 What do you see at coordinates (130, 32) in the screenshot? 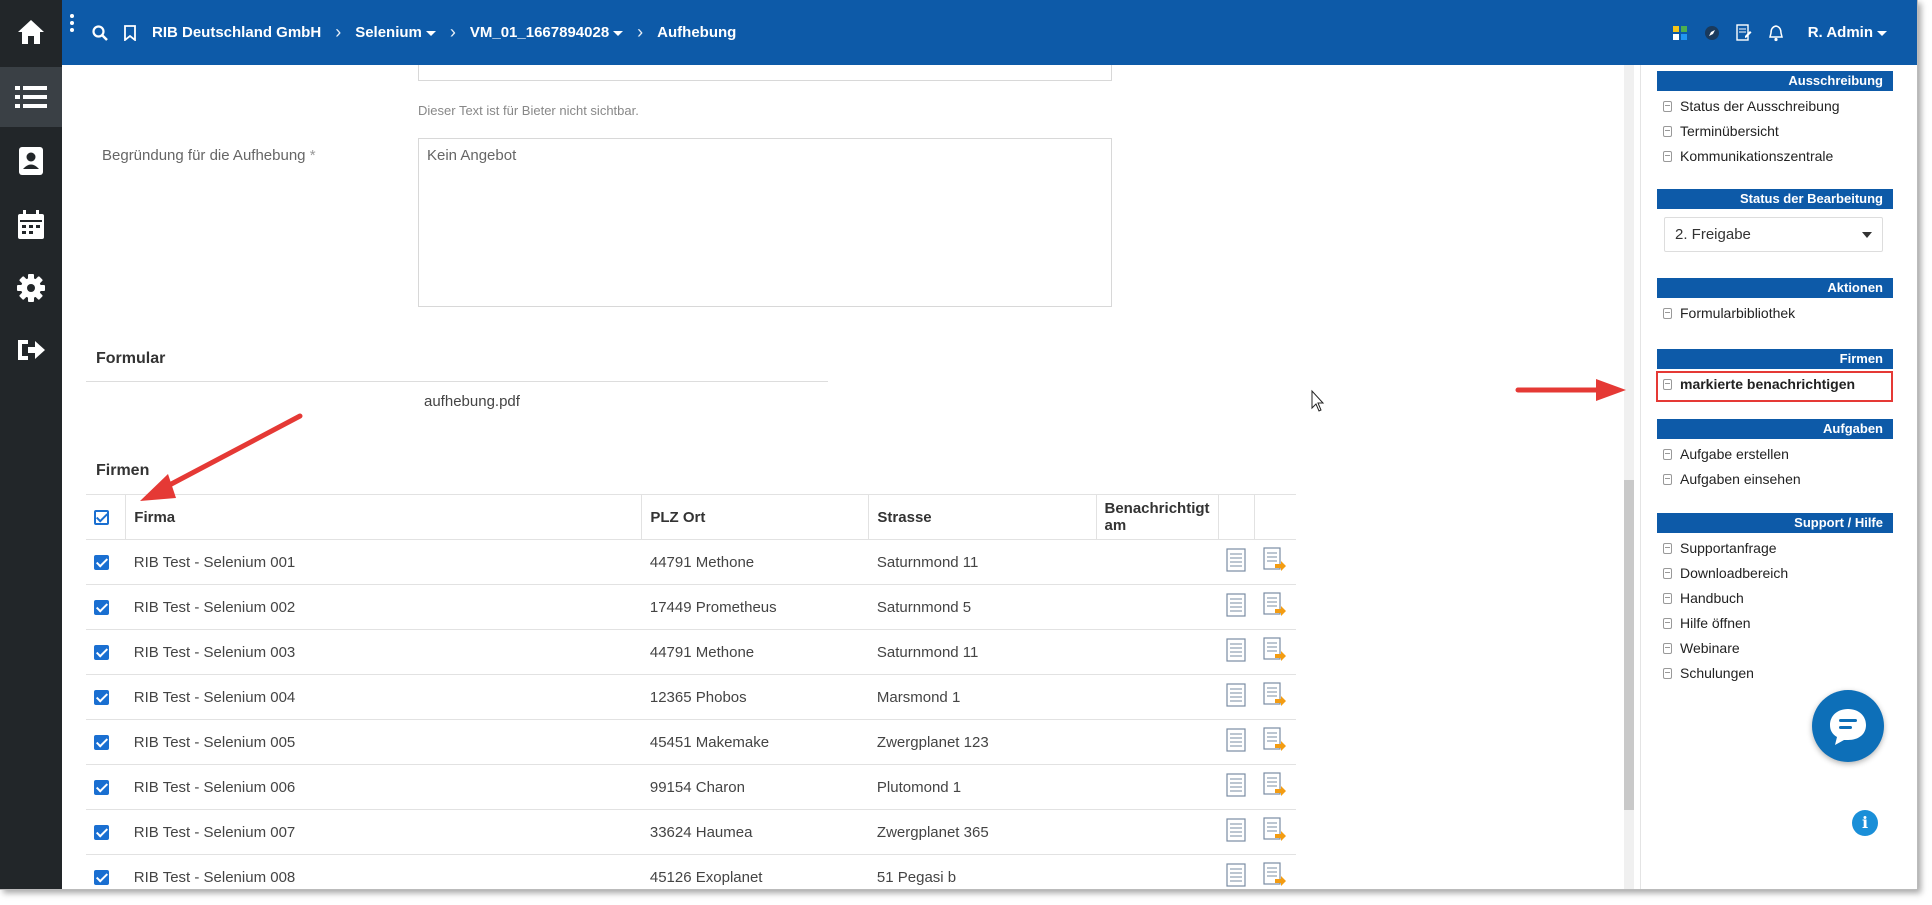
I see `bookmark-icon` at bounding box center [130, 32].